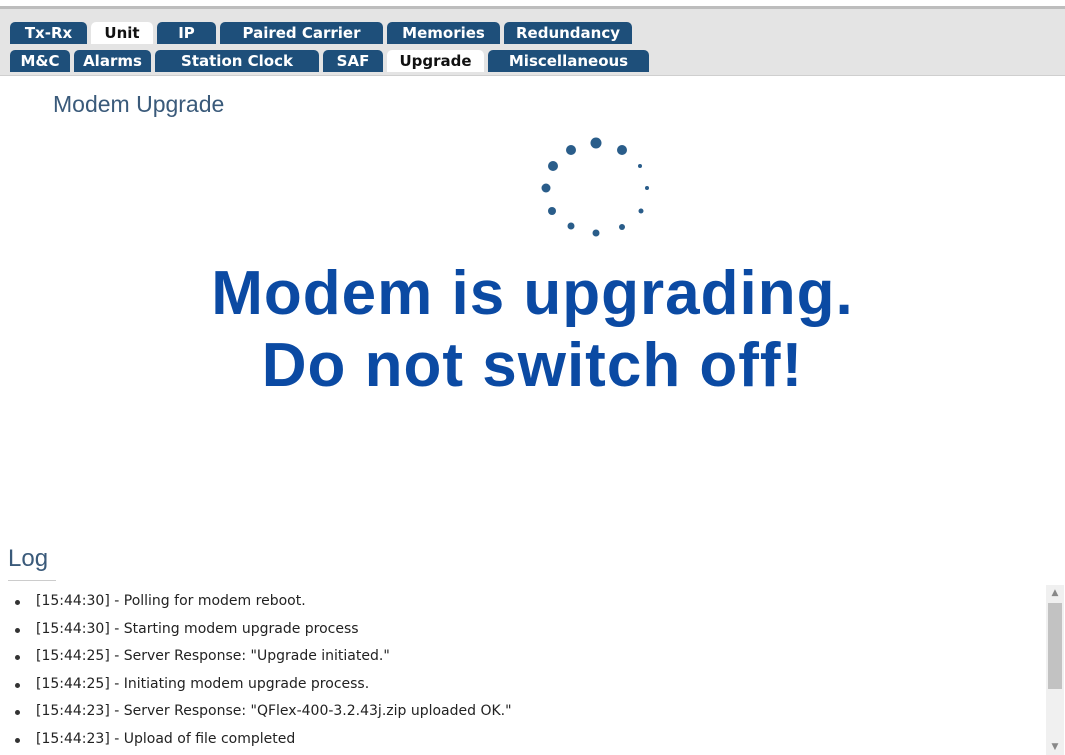  What do you see at coordinates (28, 558) in the screenshot?
I see `log-title: Log` at bounding box center [28, 558].